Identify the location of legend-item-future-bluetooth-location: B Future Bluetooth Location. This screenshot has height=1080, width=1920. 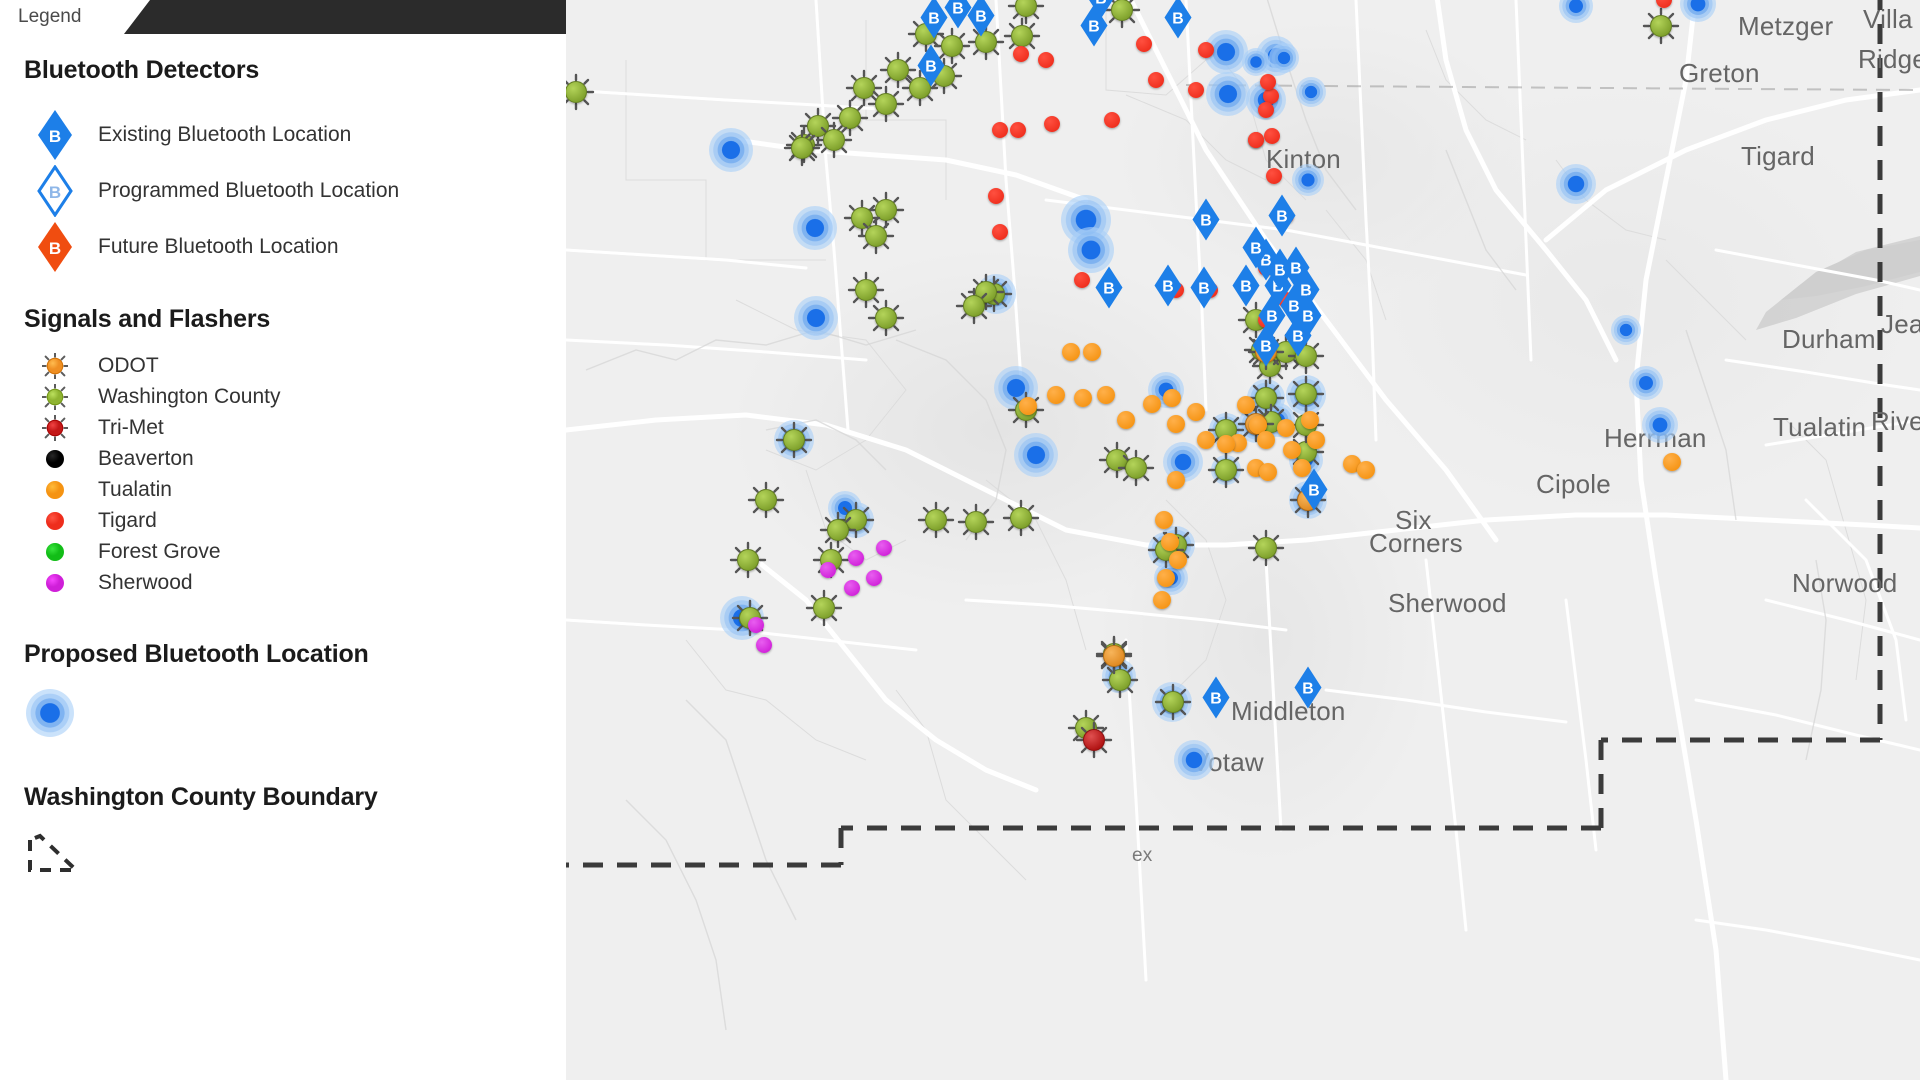
(295, 247).